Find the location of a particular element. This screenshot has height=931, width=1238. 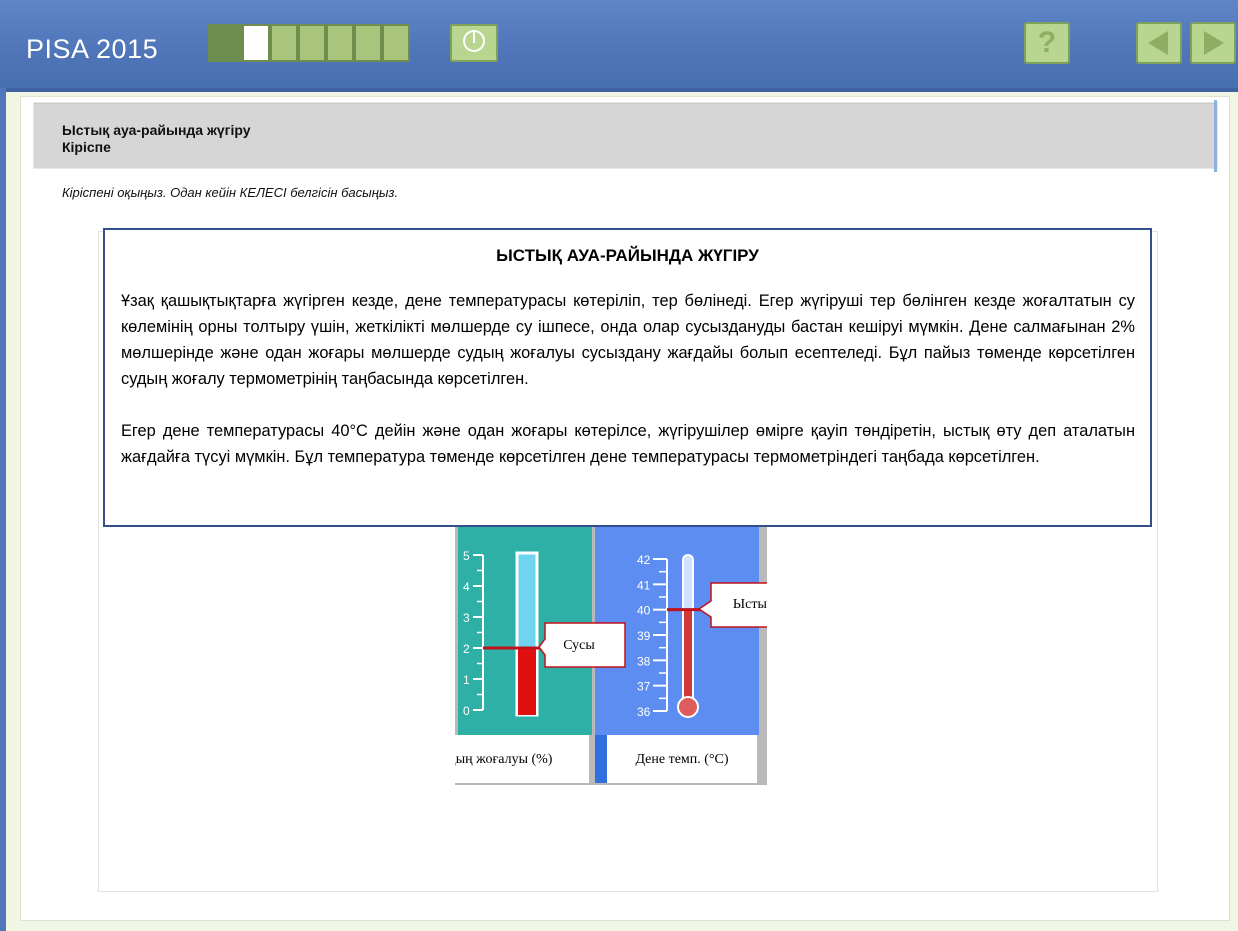

progress-cell-current is located at coordinates (256, 43).